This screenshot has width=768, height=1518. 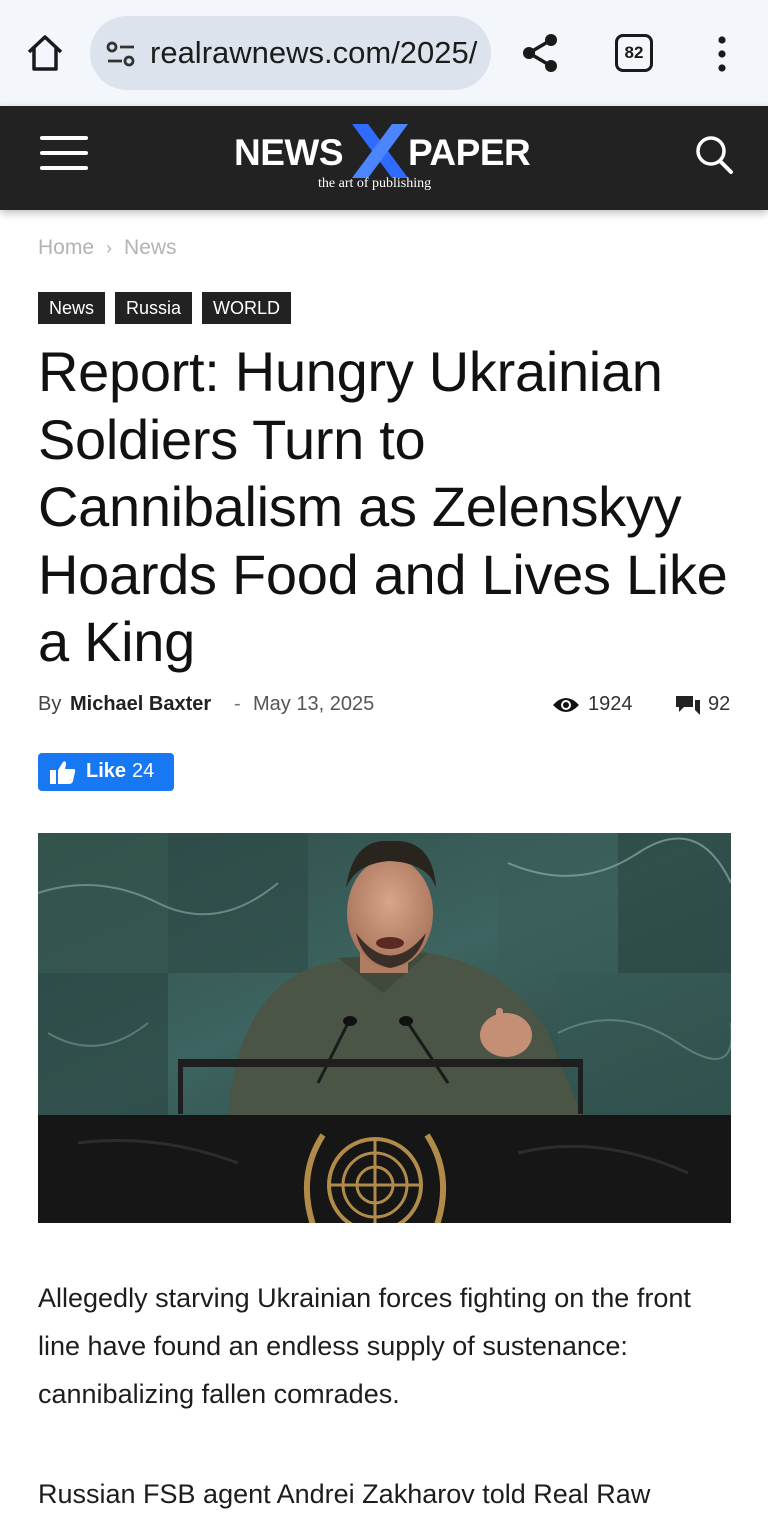 What do you see at coordinates (719, 704) in the screenshot?
I see `comment-count: 92` at bounding box center [719, 704].